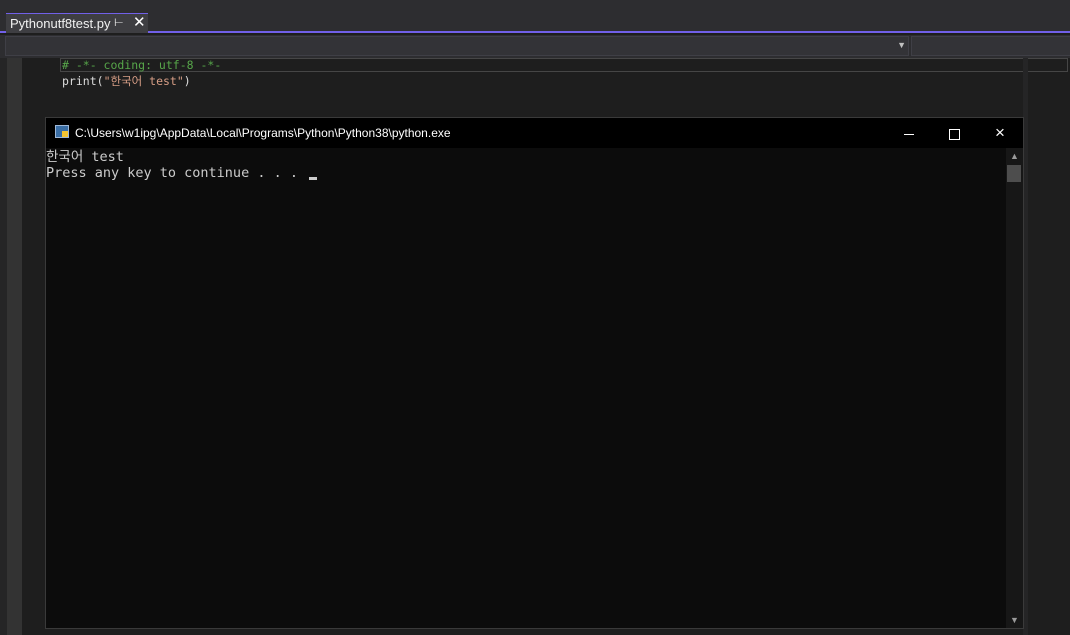 The height and width of the screenshot is (635, 1070). I want to click on console-output-line-2: Press any key to continue . . ., so click(182, 173).